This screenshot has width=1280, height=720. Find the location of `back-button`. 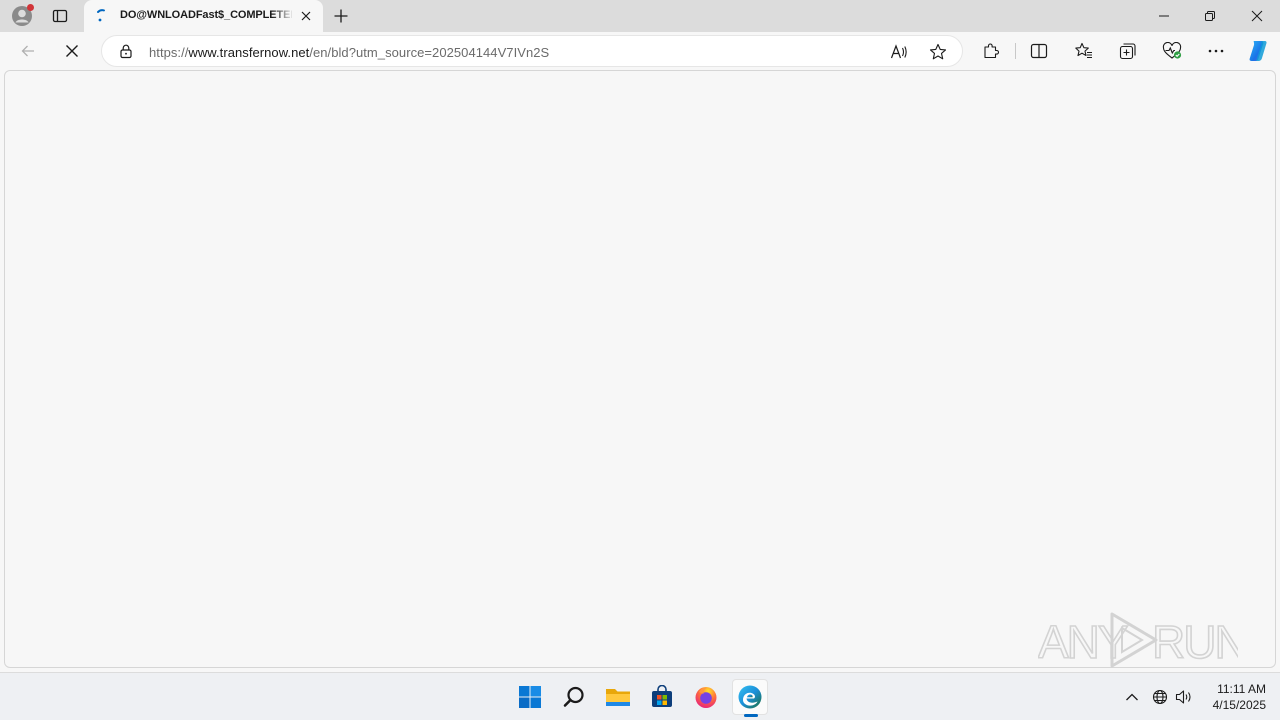

back-button is located at coordinates (28, 51).